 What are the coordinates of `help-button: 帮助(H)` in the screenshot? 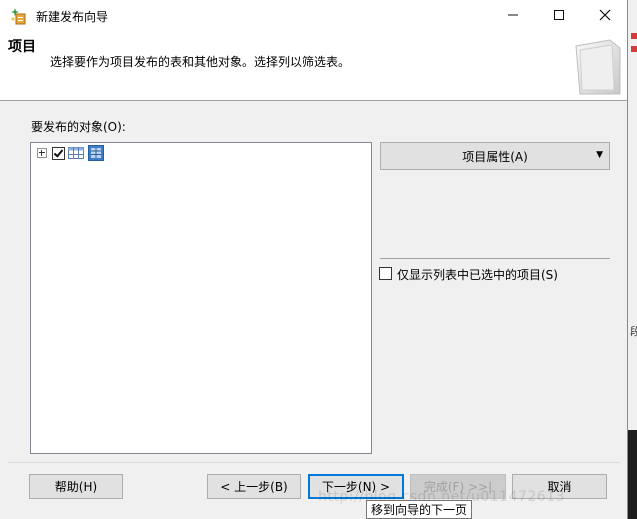 It's located at (76, 486).